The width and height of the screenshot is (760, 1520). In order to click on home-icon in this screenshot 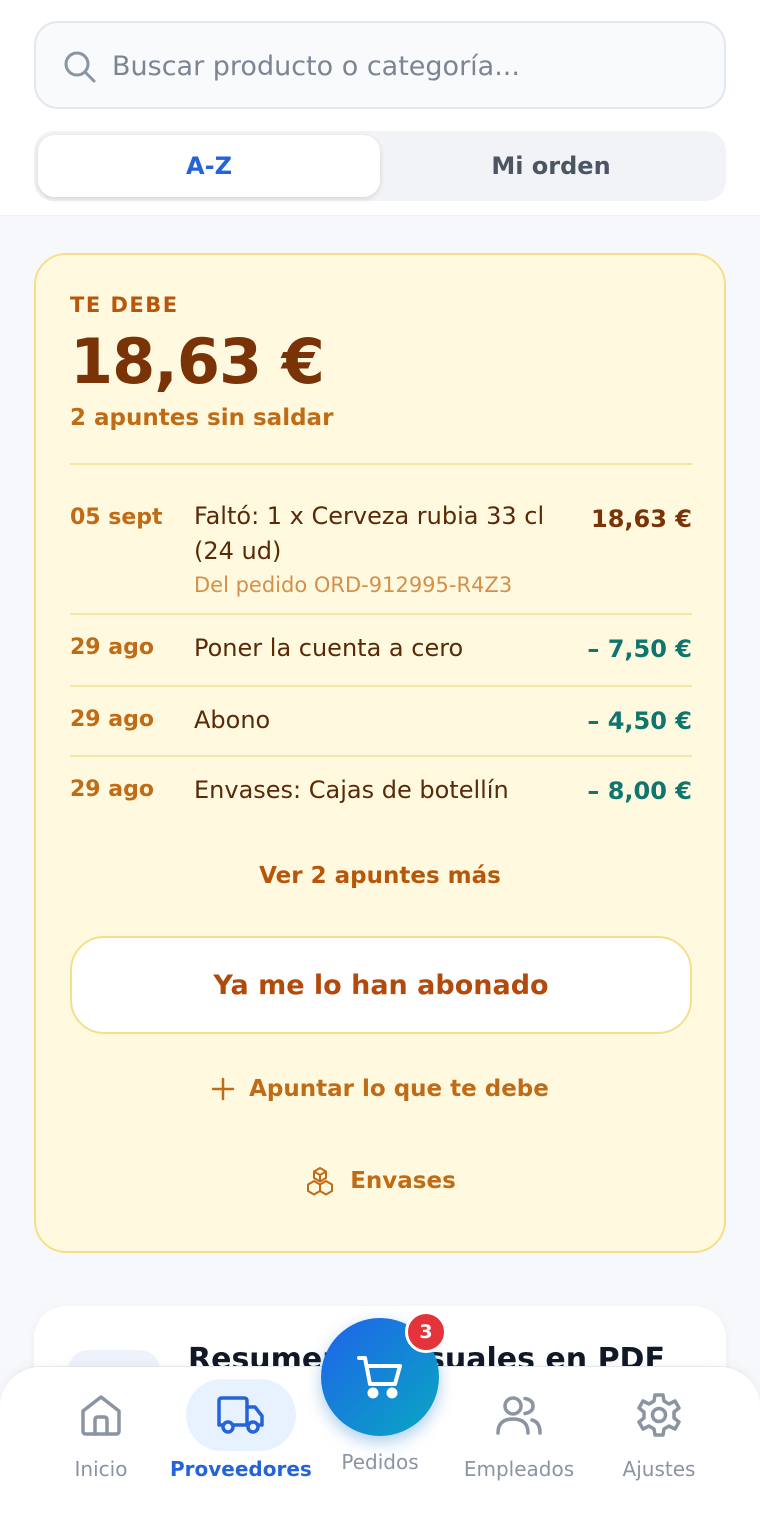, I will do `click(101, 1415)`.